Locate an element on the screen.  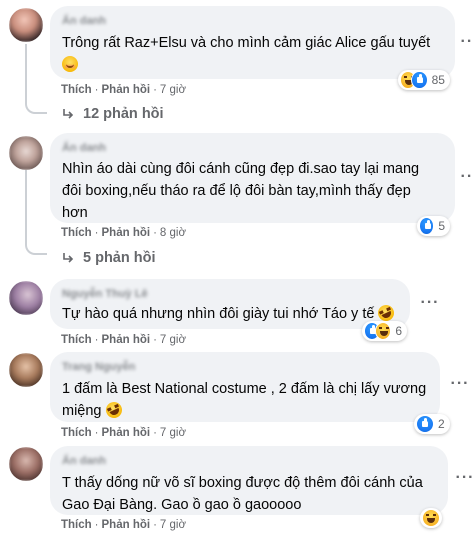
comment-author: Trang Nguyễn is located at coordinates (245, 367).